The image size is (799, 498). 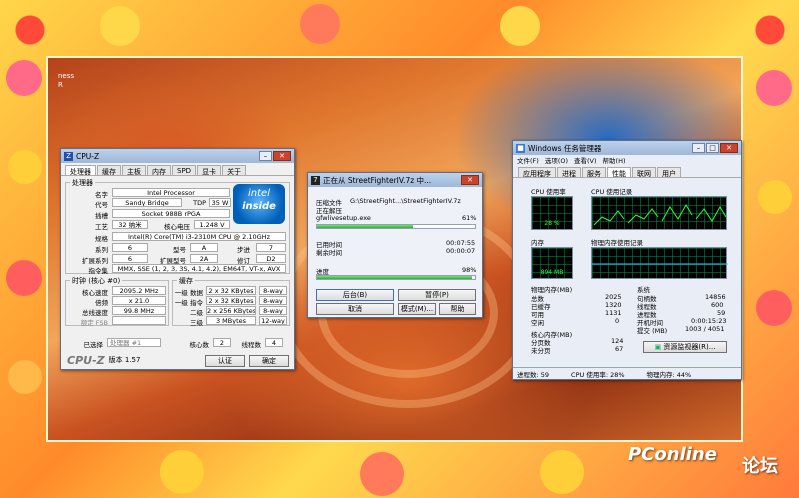 What do you see at coordinates (627, 373) in the screenshot?
I see `status-bar: 进程数: 59 CPU 使用率: 28% 物理内存: 44%` at bounding box center [627, 373].